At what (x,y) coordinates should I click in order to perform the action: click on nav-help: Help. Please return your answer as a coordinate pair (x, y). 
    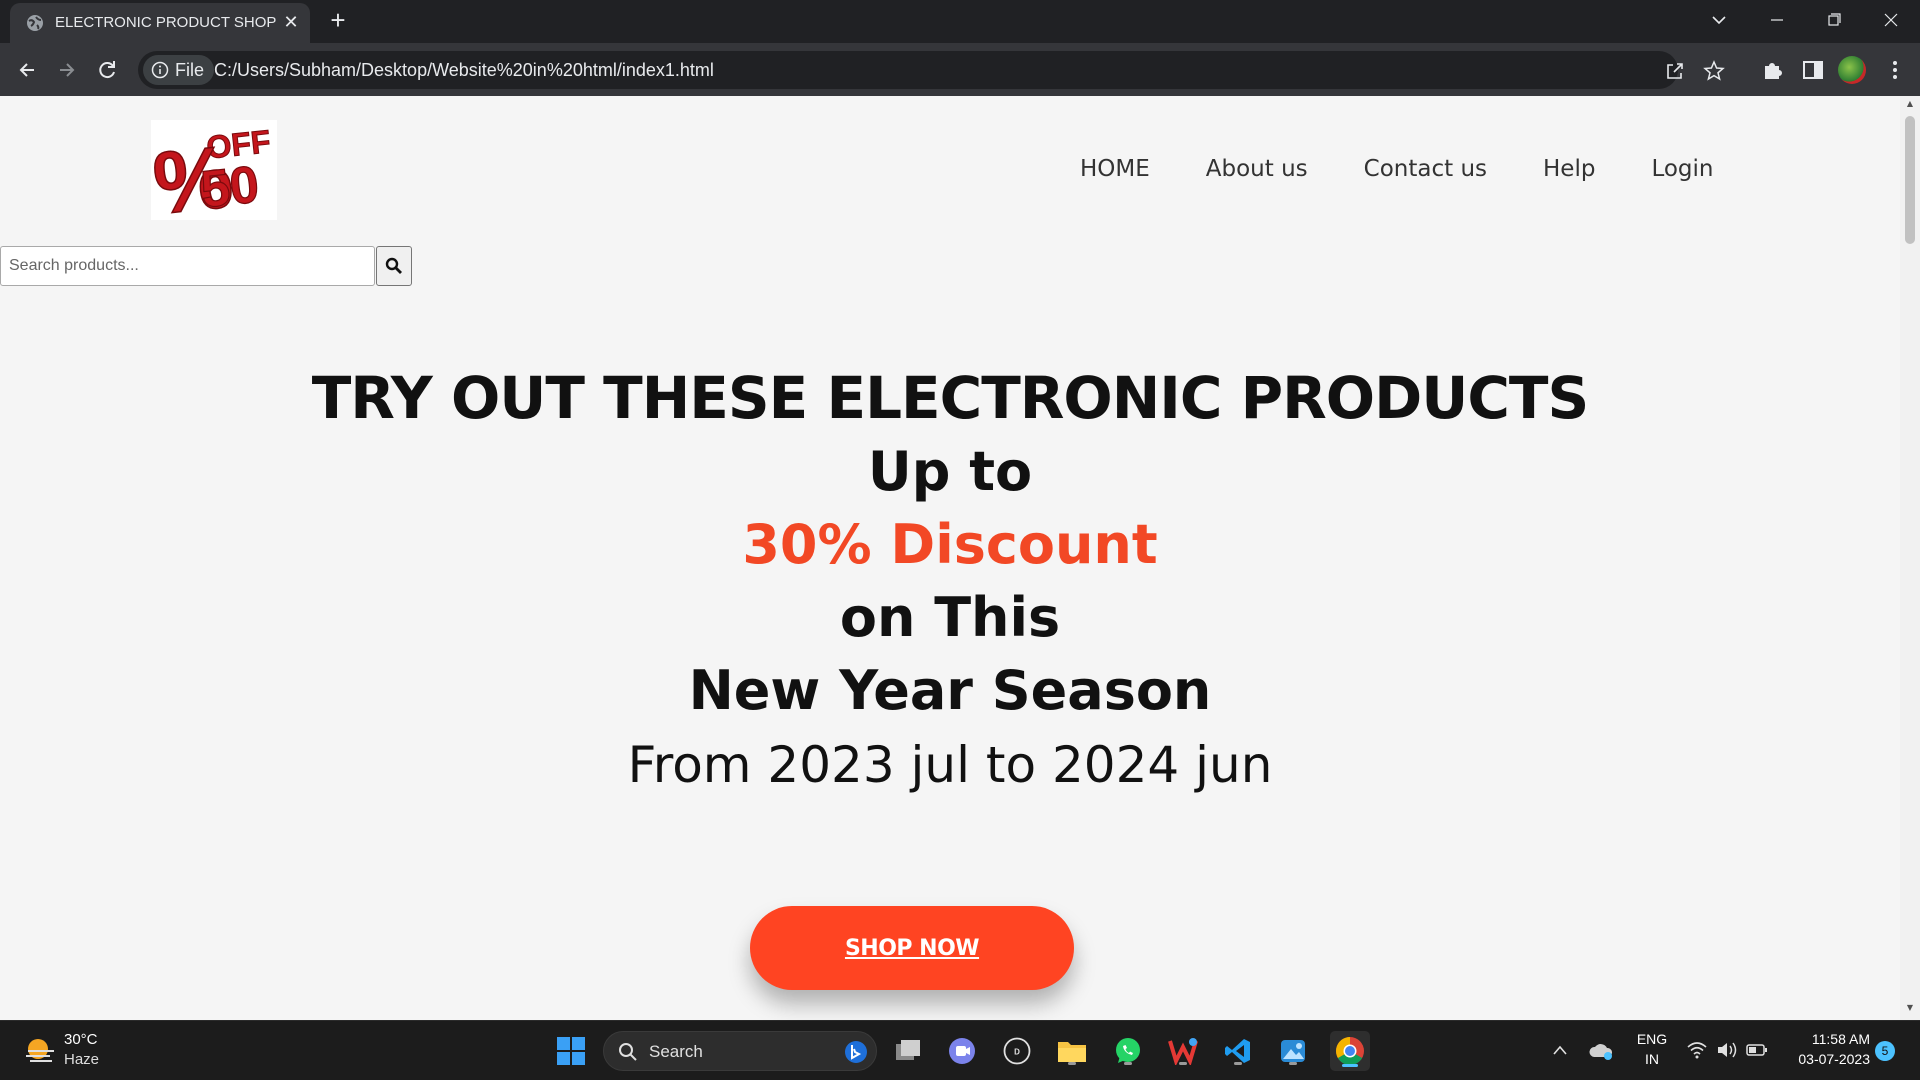
    Looking at the image, I should click on (1569, 169).